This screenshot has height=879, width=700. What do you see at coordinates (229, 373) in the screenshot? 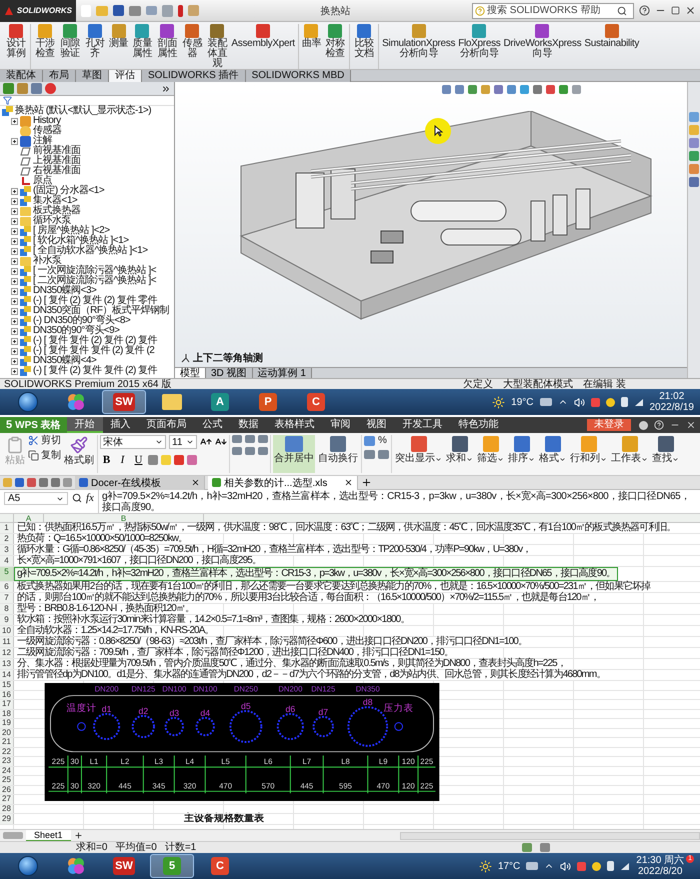
I see `tab: 3D 视图` at bounding box center [229, 373].